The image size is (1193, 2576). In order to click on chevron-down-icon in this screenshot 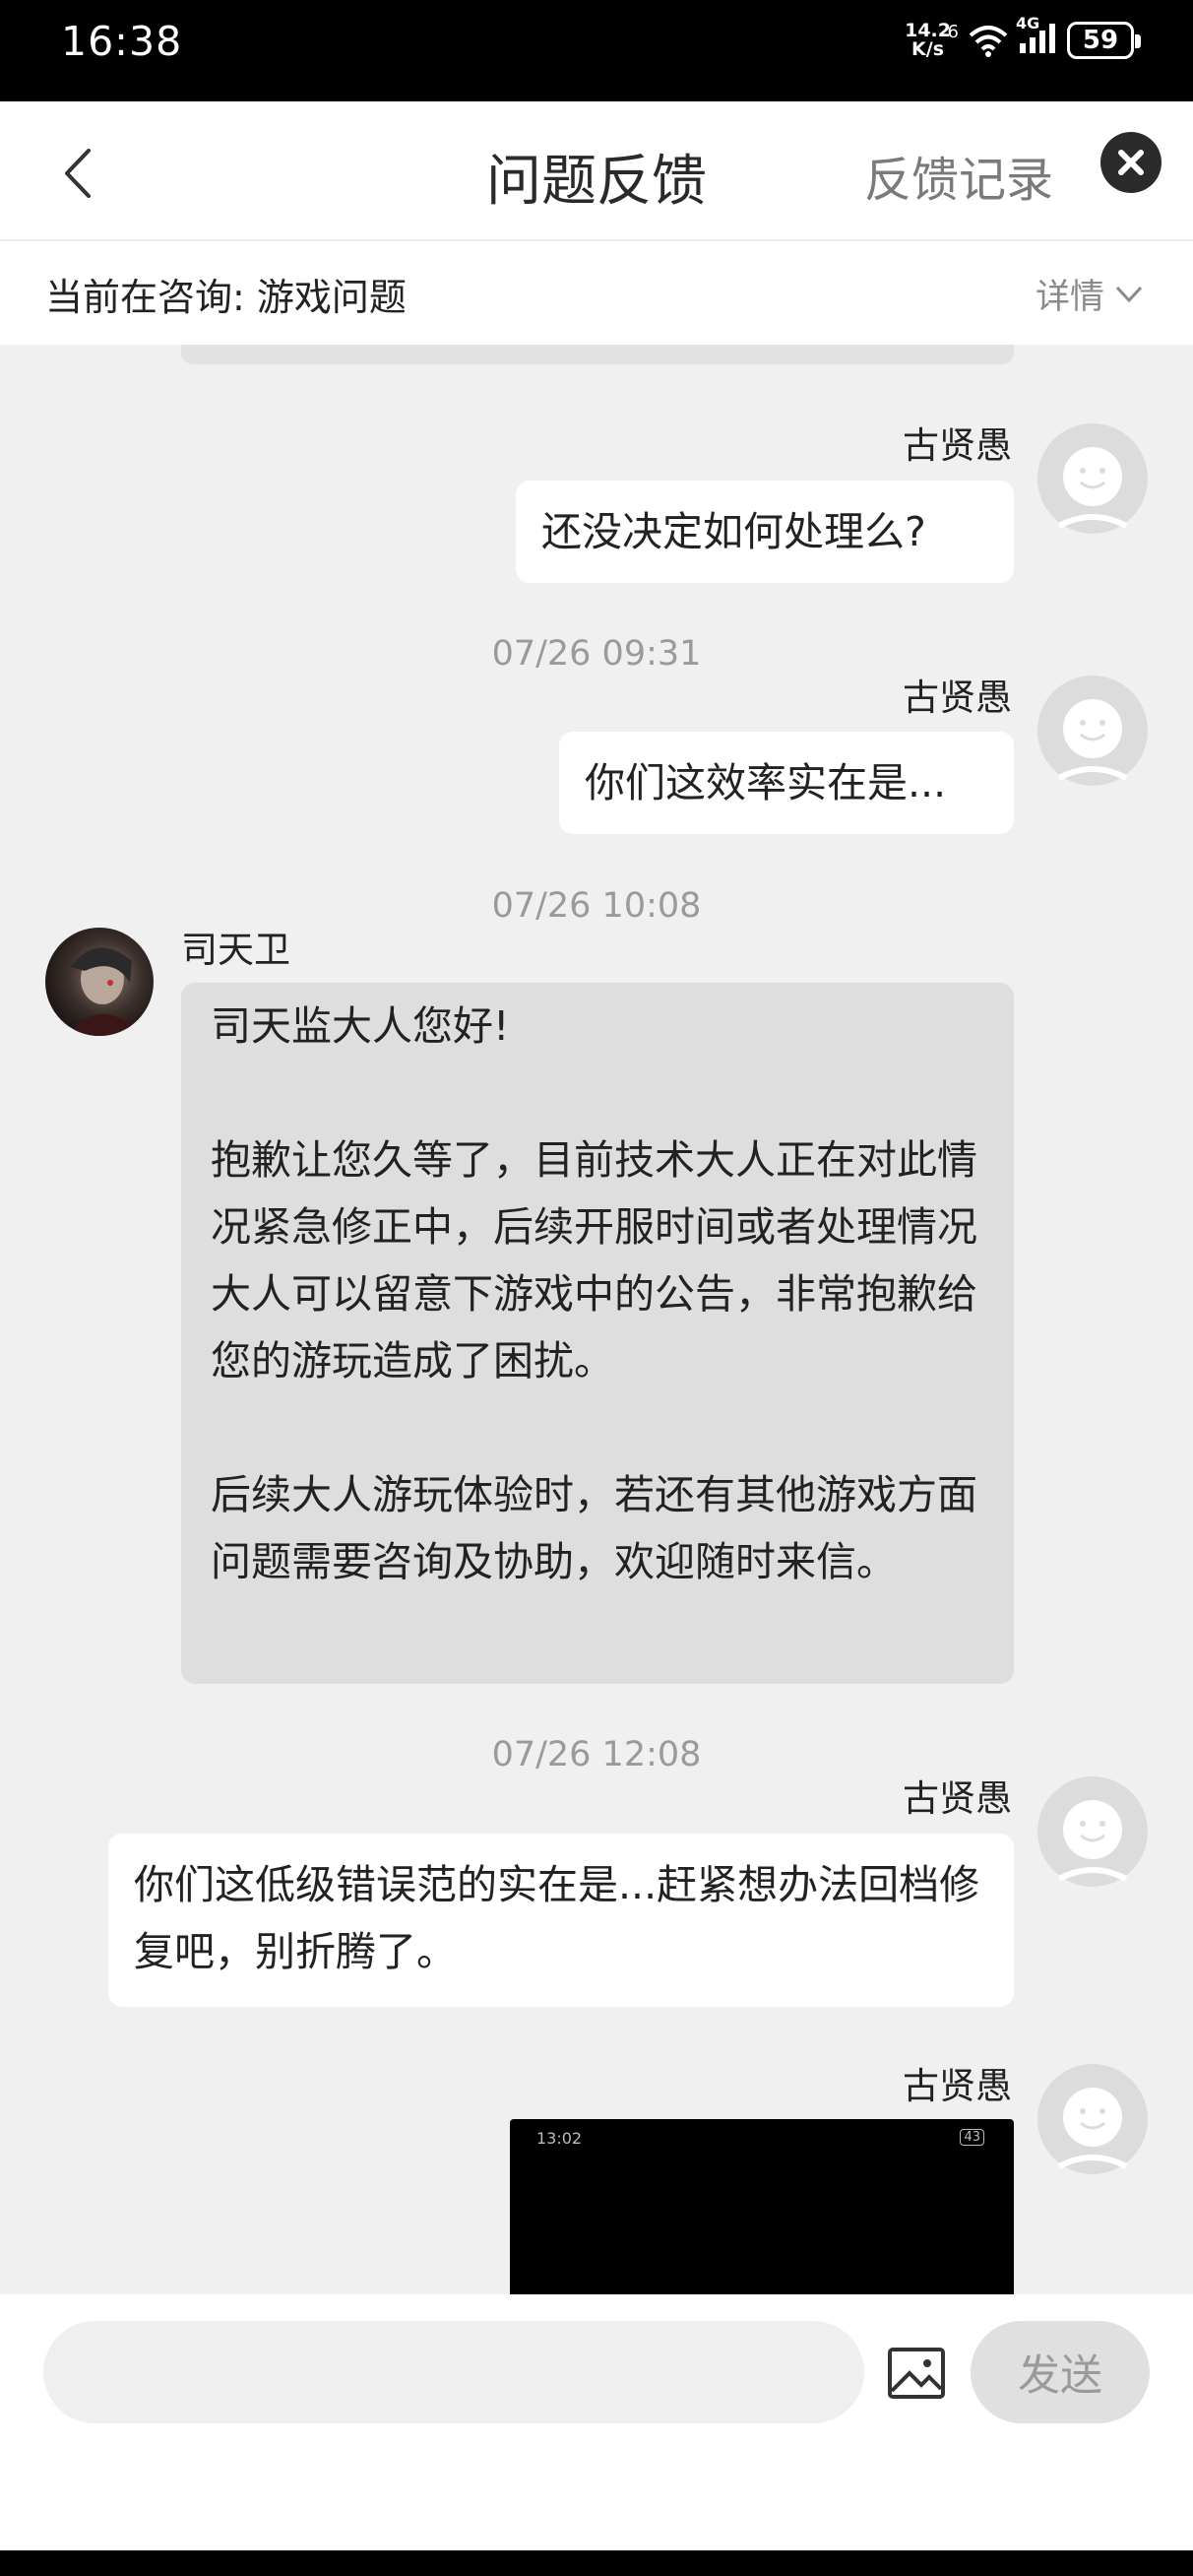, I will do `click(1129, 294)`.